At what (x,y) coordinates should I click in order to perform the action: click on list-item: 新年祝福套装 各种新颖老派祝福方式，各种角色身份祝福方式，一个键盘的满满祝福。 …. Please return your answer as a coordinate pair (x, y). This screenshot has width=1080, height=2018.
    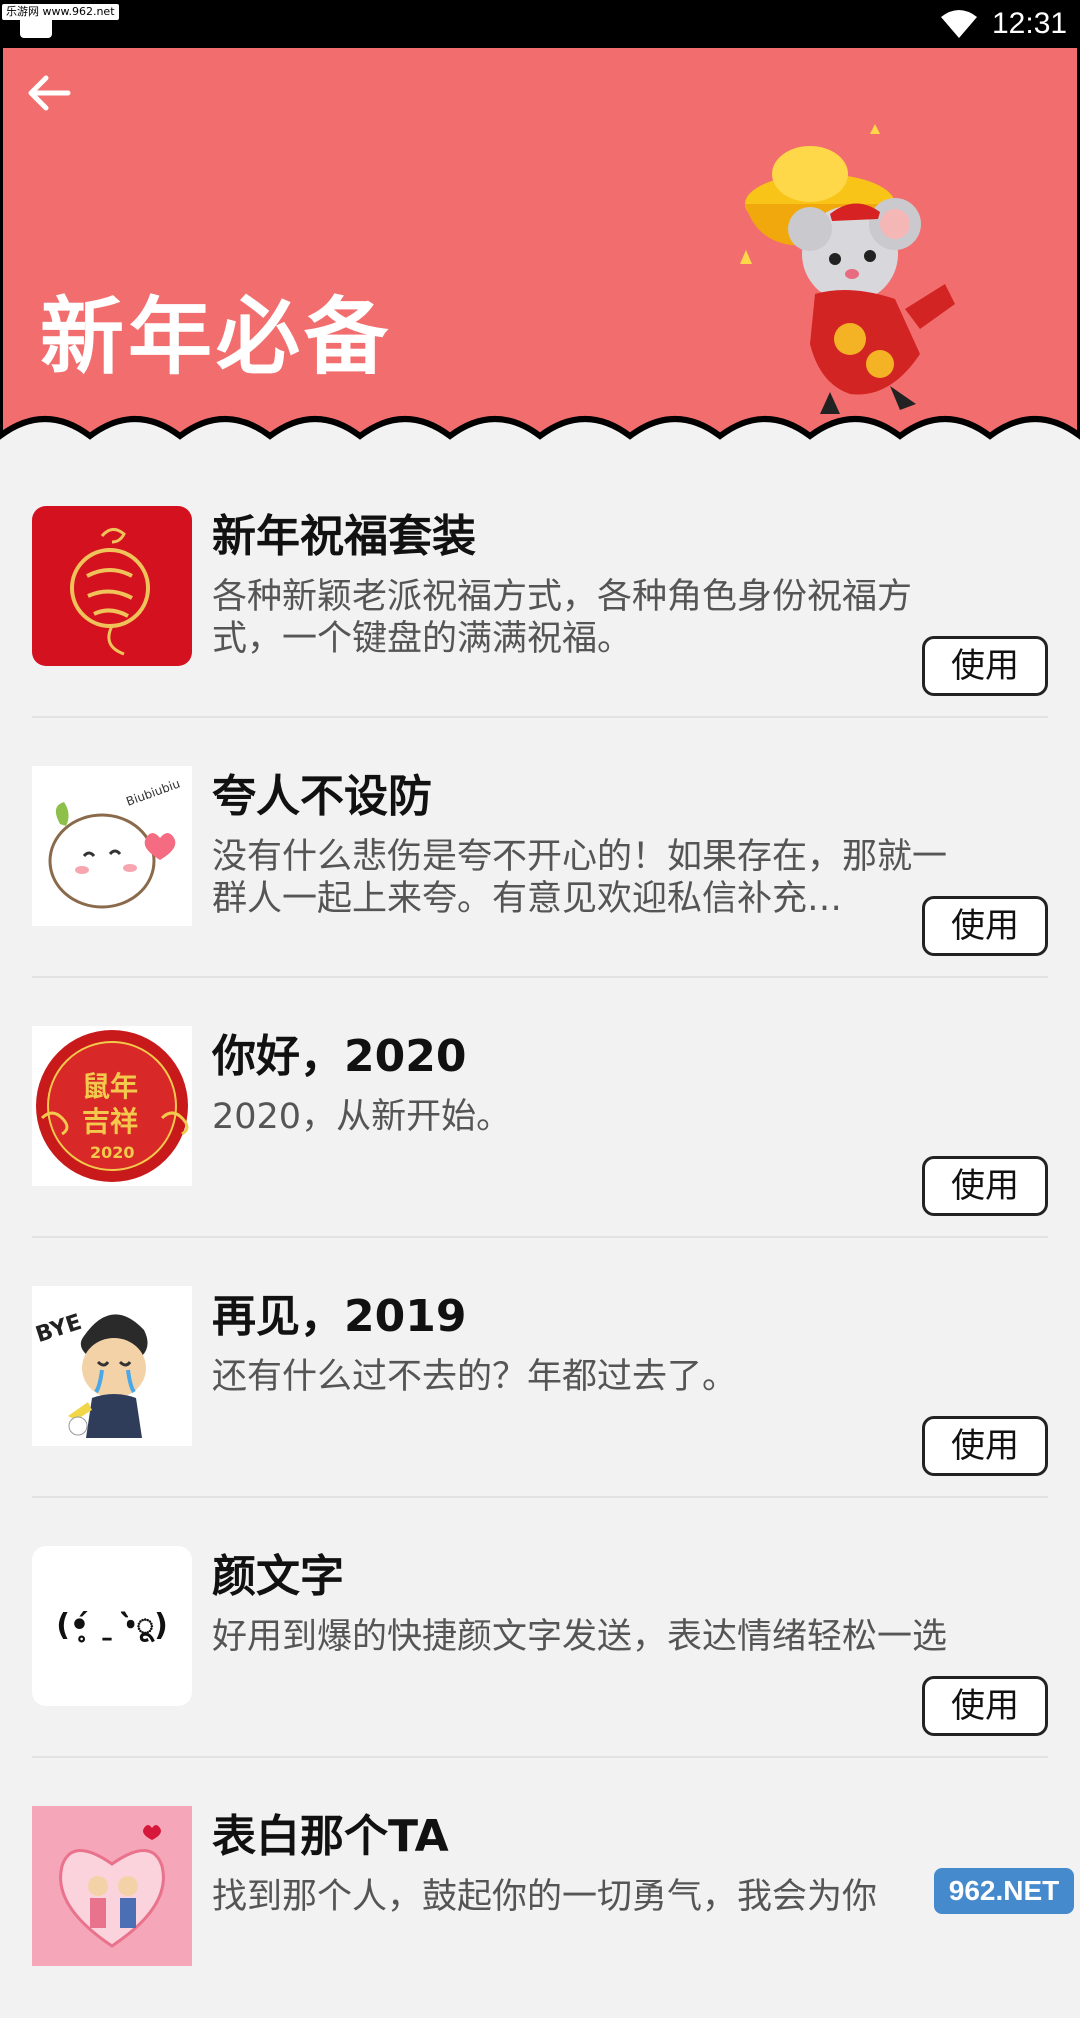
    Looking at the image, I should click on (540, 588).